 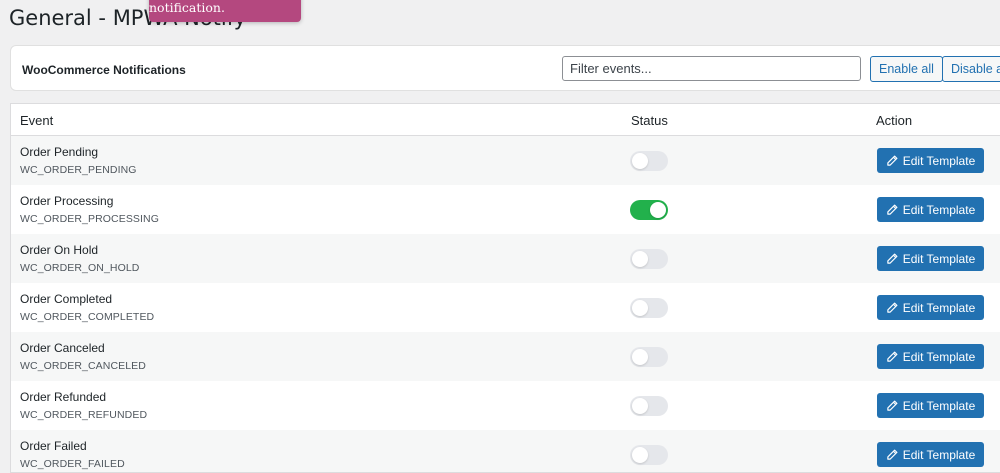 I want to click on disable-all-button: Disable all, so click(x=971, y=69).